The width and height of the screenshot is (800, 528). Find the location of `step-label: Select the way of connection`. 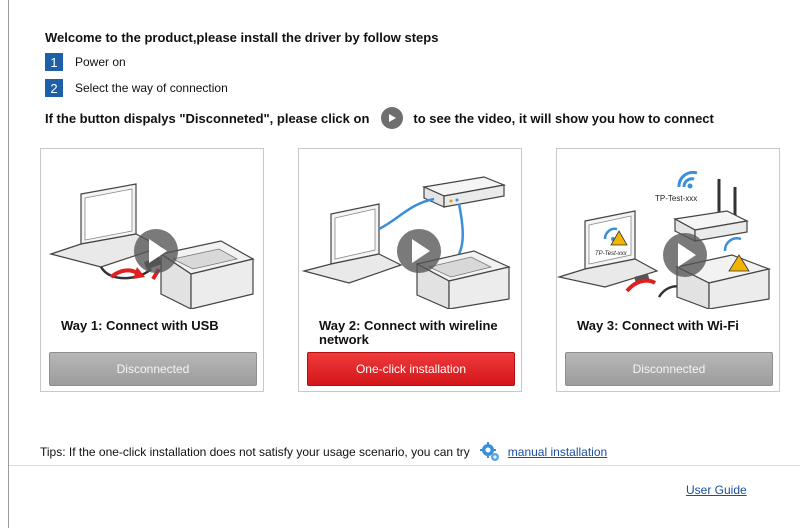

step-label: Select the way of connection is located at coordinates (151, 88).